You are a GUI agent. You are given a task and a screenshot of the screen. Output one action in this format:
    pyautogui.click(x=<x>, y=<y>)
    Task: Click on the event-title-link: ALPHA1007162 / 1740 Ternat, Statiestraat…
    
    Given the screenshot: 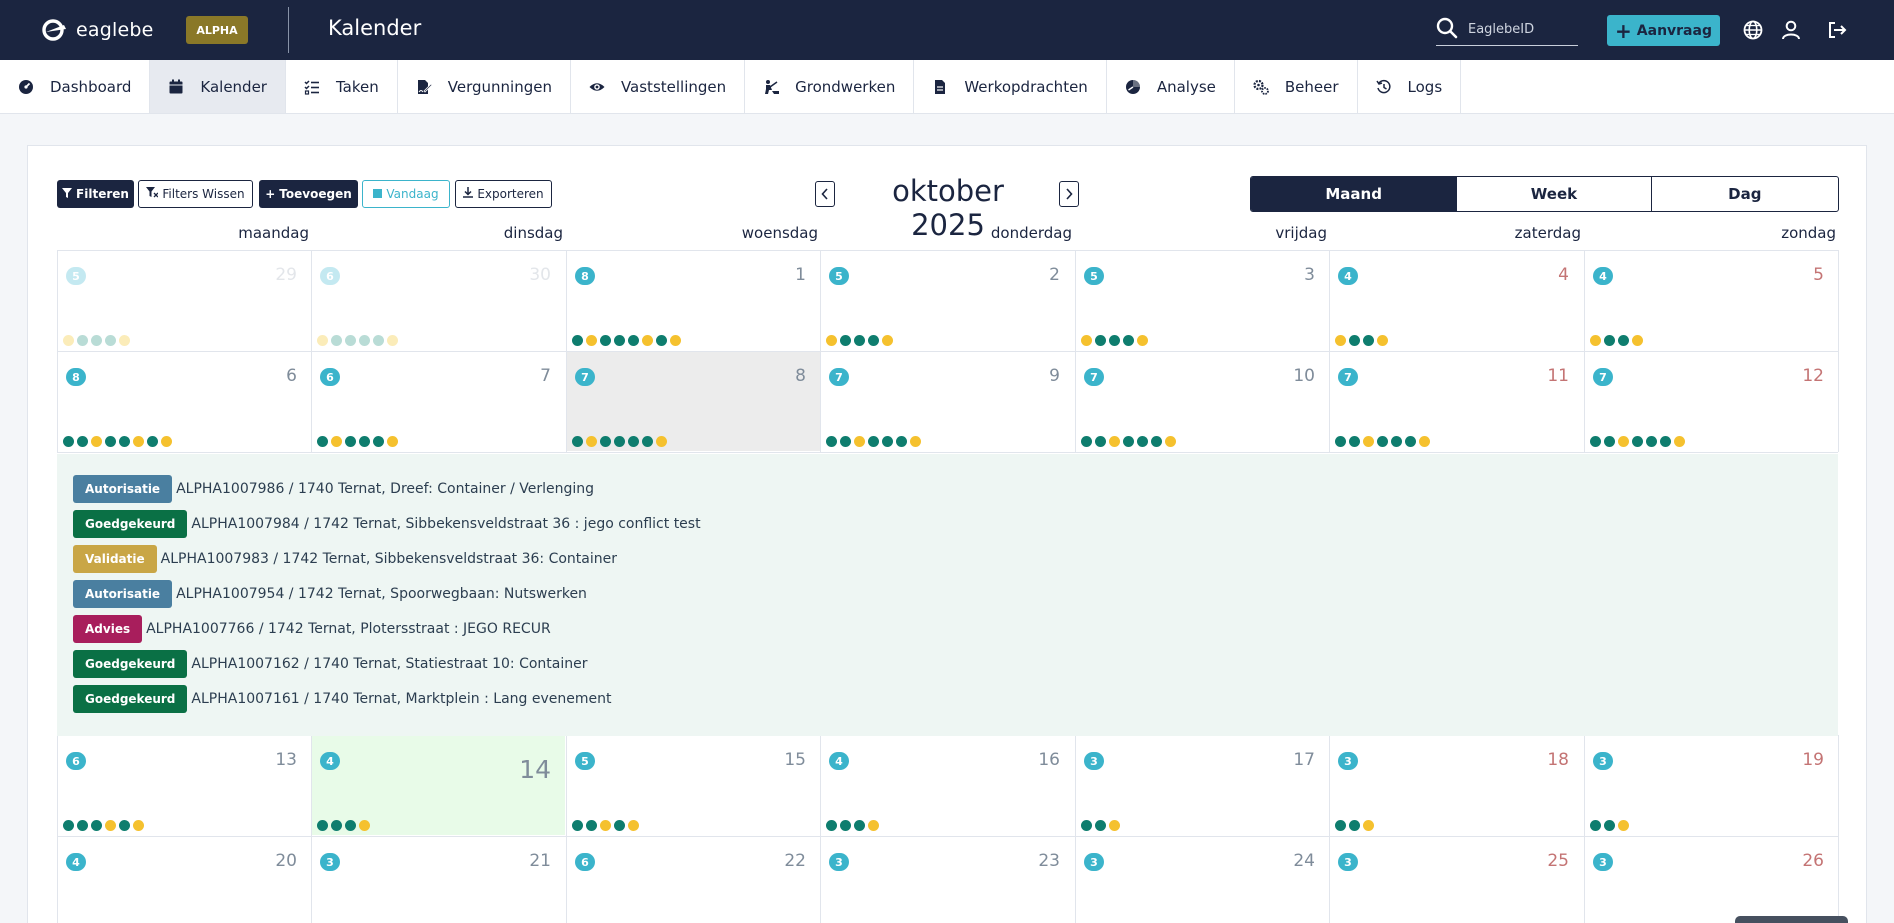 What is the action you would take?
    pyautogui.click(x=389, y=664)
    